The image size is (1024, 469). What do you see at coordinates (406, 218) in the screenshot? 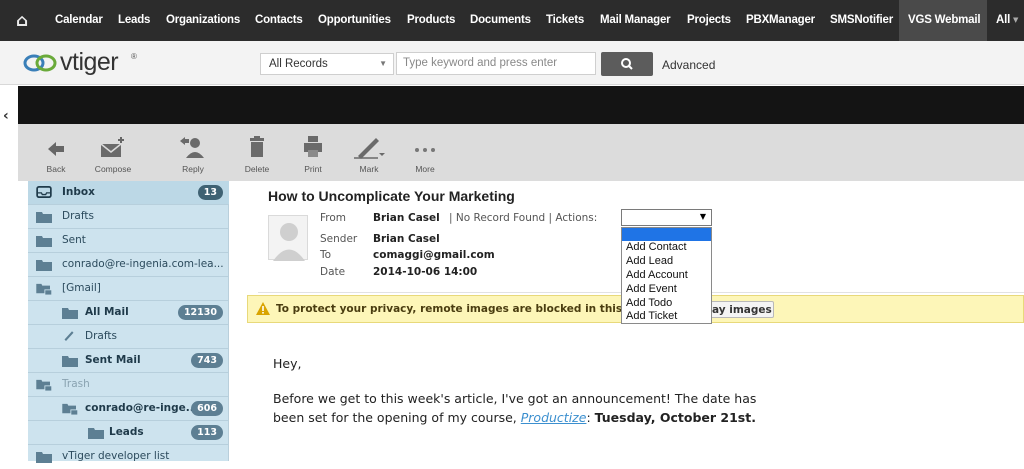
I see `from-value: Brian Casel` at bounding box center [406, 218].